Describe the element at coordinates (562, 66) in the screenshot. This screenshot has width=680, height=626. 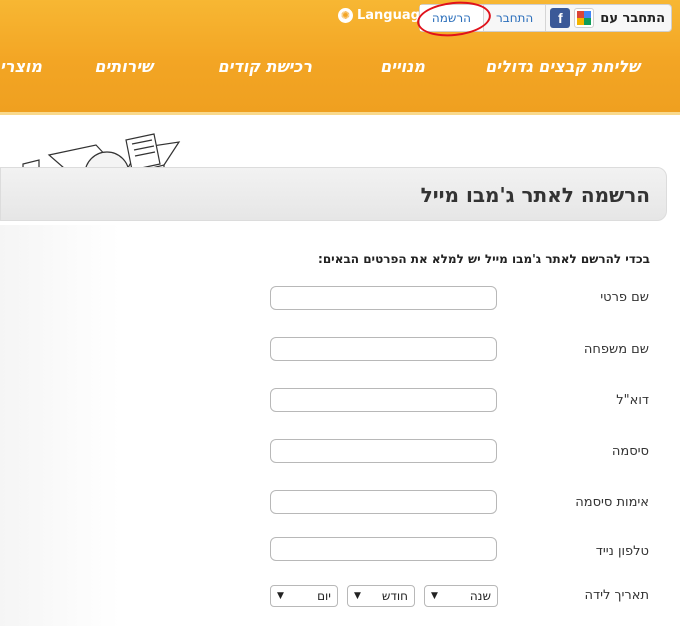
I see `nav-item-send-large-files: שליחת קבצים גדולים` at that location.